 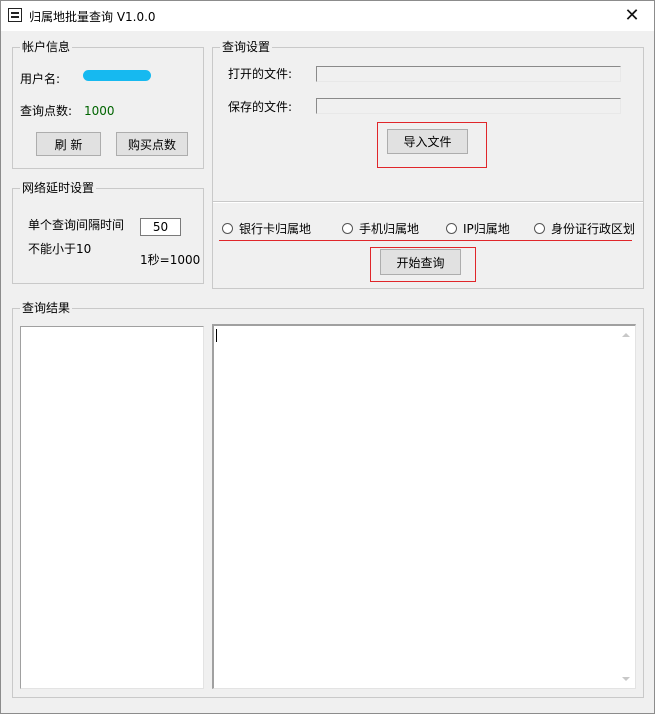 What do you see at coordinates (451, 228) in the screenshot?
I see `radio-ip-circle` at bounding box center [451, 228].